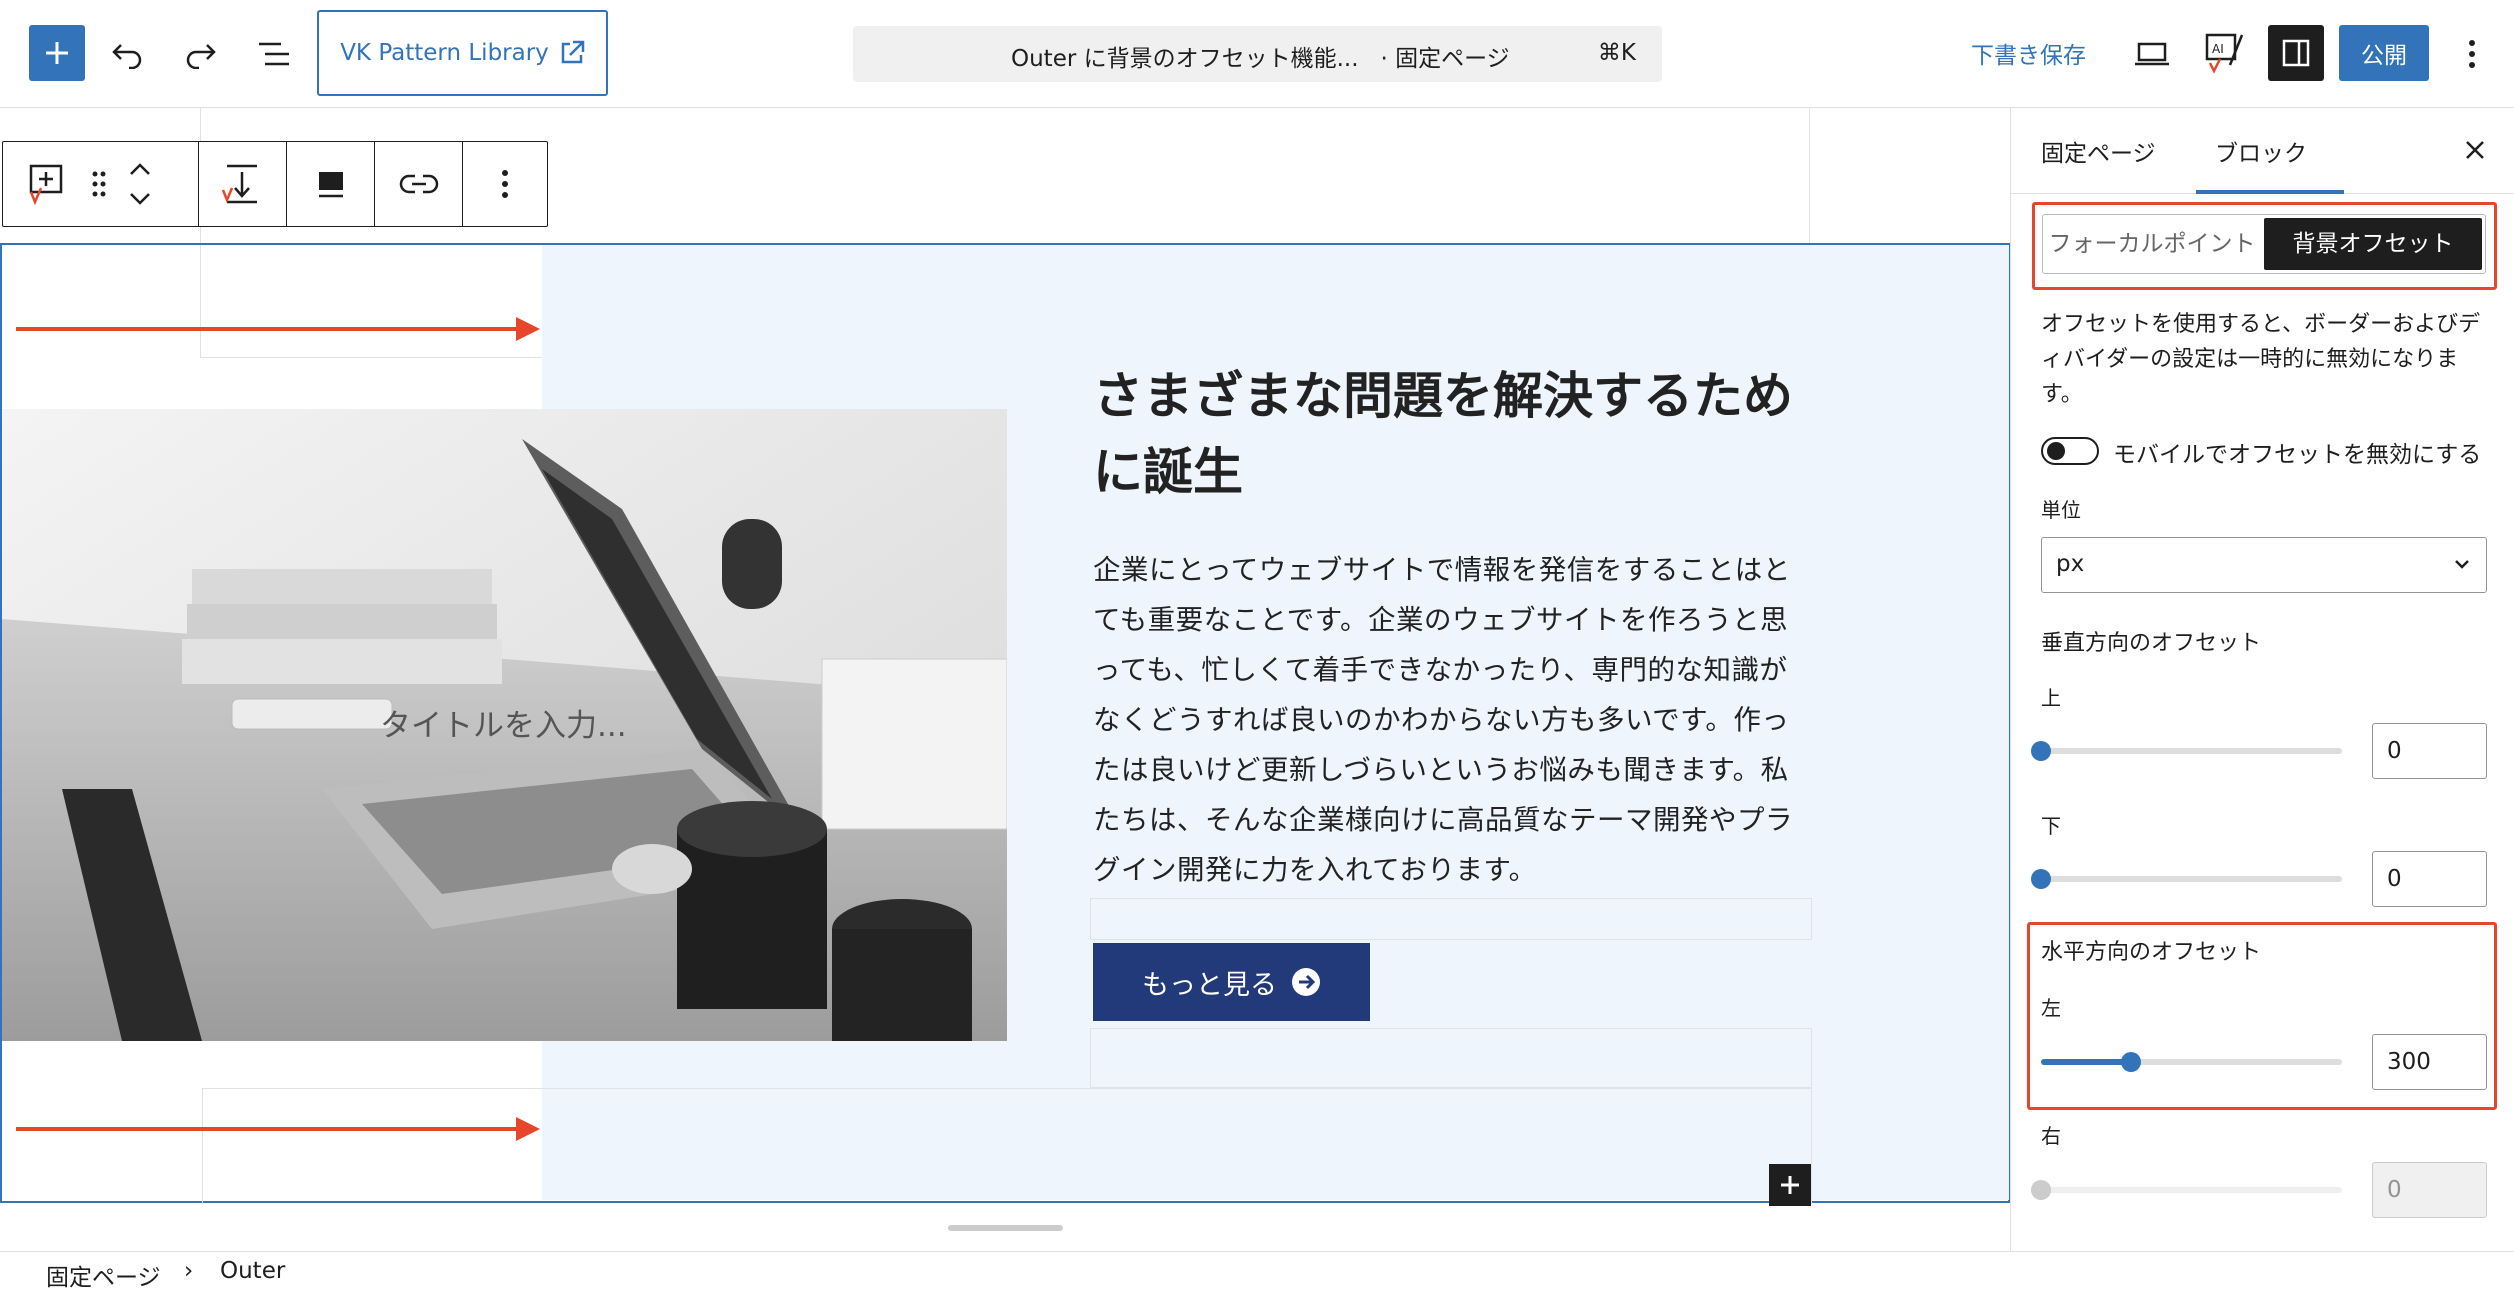 The height and width of the screenshot is (1292, 2514). I want to click on top-slider, so click(2191, 751).